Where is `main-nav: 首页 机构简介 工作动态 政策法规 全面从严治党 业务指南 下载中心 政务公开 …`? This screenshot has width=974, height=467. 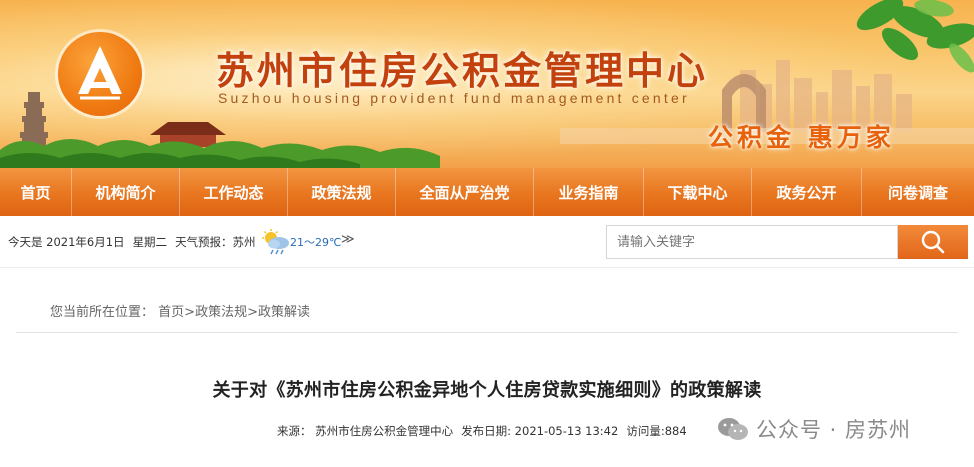 main-nav: 首页 机构简介 工作动态 政策法规 全面从严治党 业务指南 下载中心 政务公开 … is located at coordinates (487, 192).